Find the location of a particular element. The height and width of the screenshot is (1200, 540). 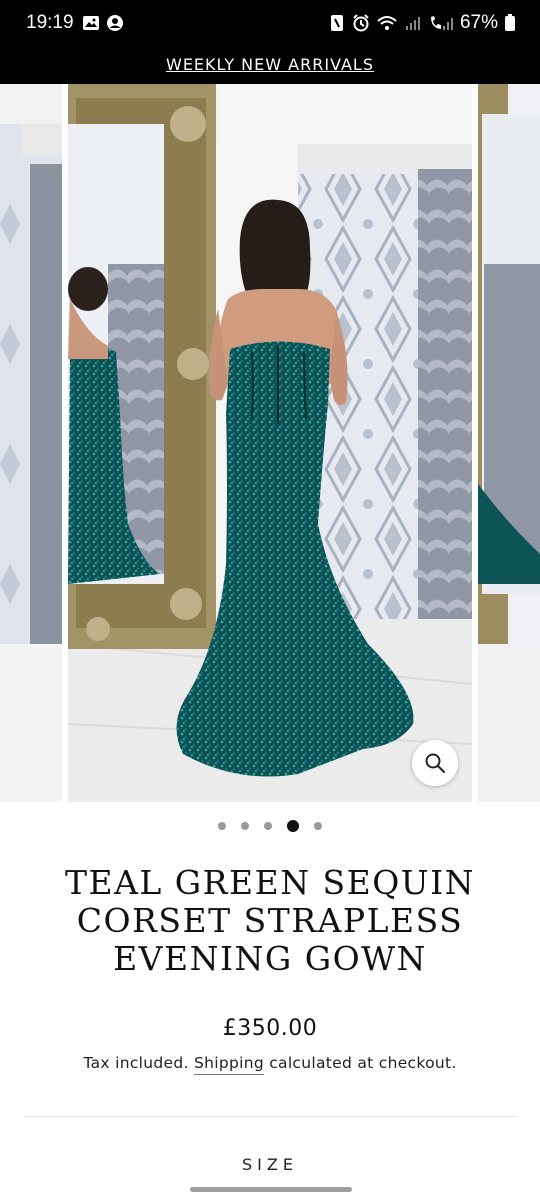

next-slide-image is located at coordinates (509, 443).